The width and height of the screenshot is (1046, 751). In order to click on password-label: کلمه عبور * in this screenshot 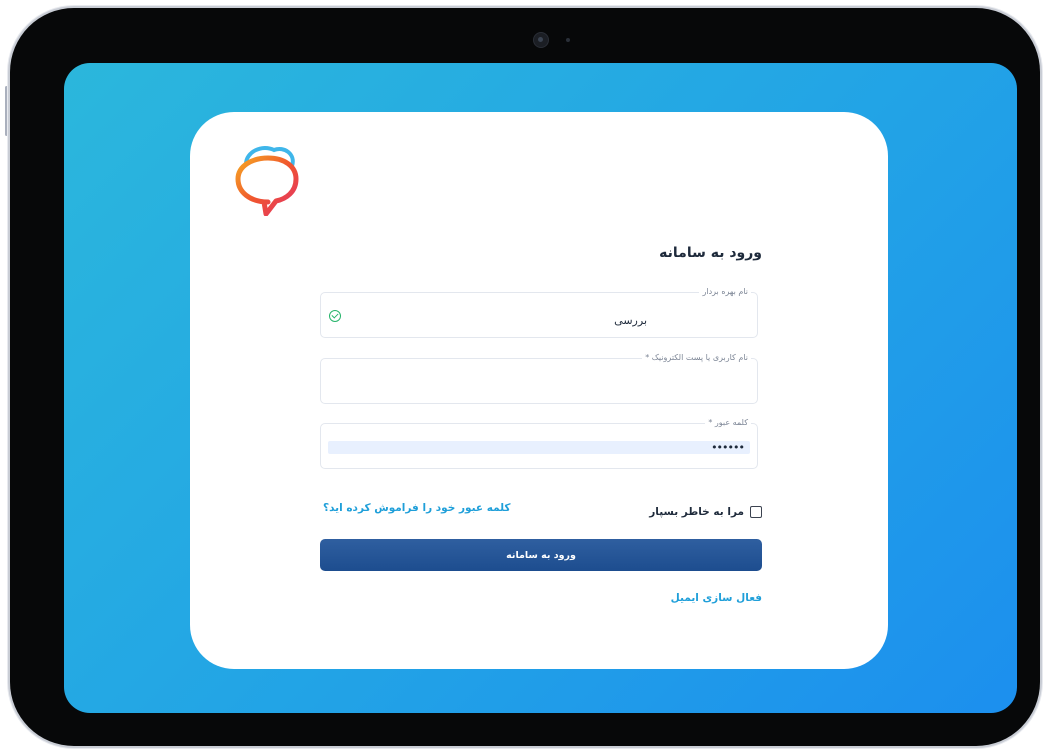, I will do `click(728, 422)`.